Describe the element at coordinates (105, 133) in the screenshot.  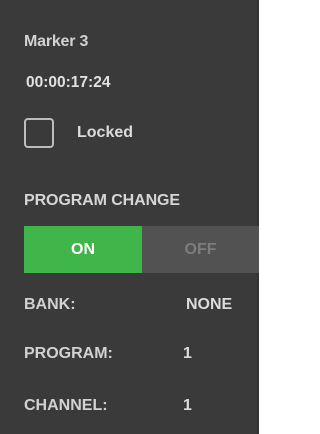
I see `locked-label: Locked` at that location.